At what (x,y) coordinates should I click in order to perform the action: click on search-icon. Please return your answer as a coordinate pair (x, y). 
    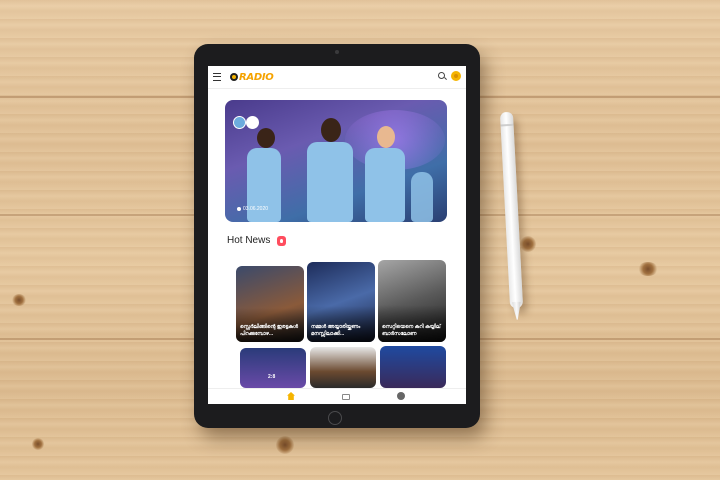
    Looking at the image, I should click on (441, 75).